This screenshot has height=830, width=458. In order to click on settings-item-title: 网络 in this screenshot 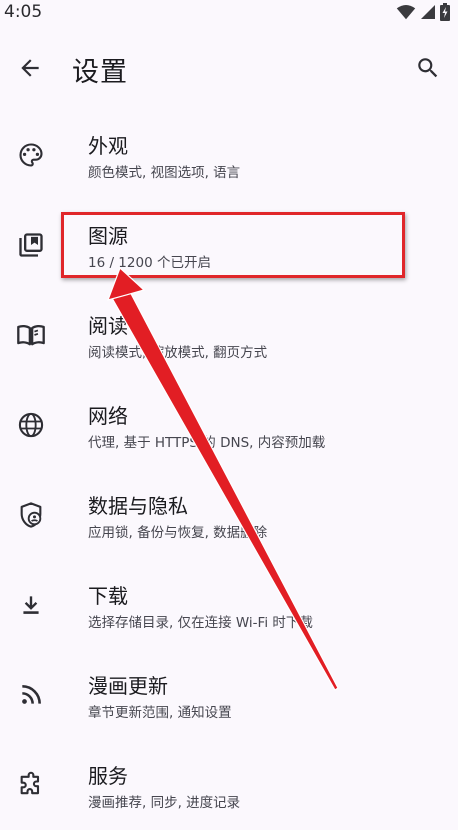, I will do `click(108, 416)`.